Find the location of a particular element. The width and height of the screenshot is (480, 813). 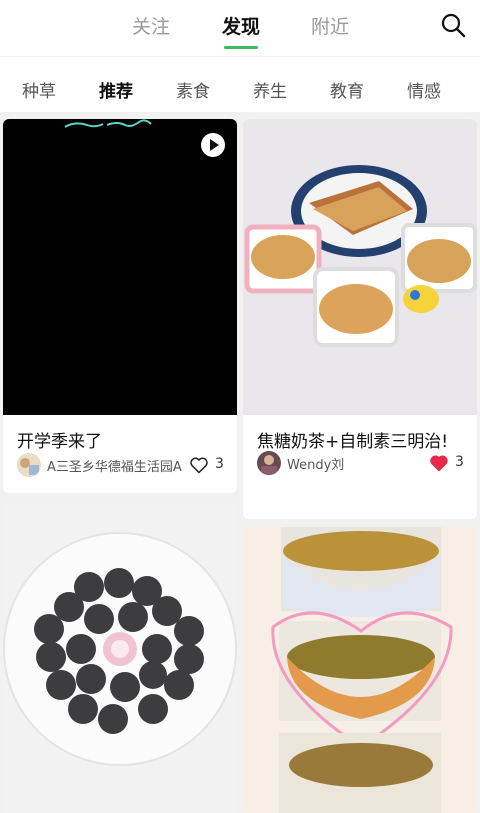

card-author: Wendy刘 is located at coordinates (315, 463).